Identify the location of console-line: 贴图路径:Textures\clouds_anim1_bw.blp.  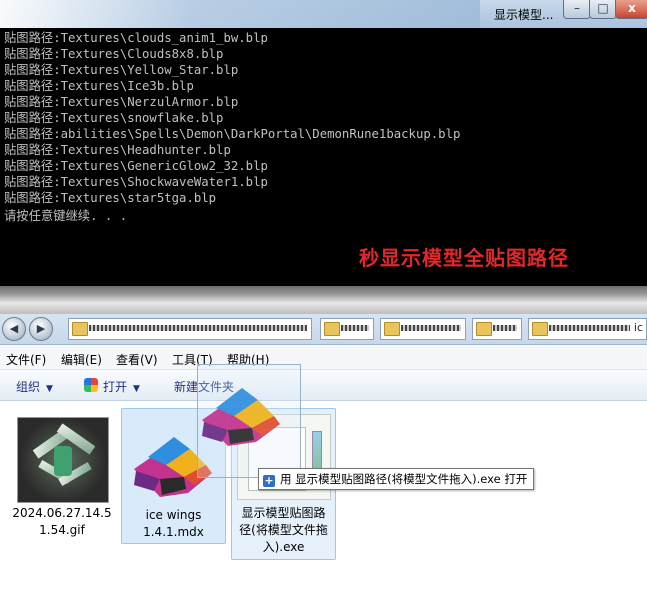
(136, 38).